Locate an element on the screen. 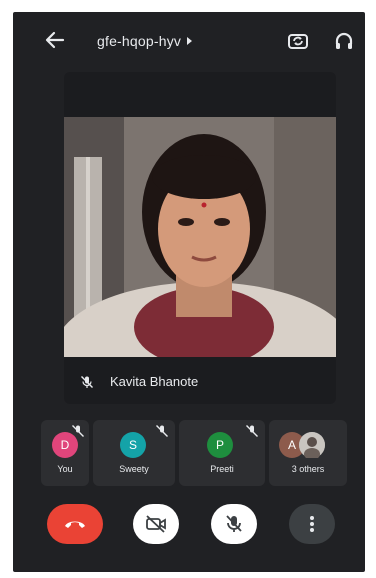 The height and width of the screenshot is (578, 376). video-off-icon is located at coordinates (156, 524).